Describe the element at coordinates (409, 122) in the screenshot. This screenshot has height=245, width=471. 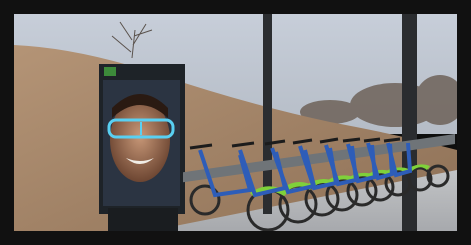
I see `street-pole-tall` at that location.